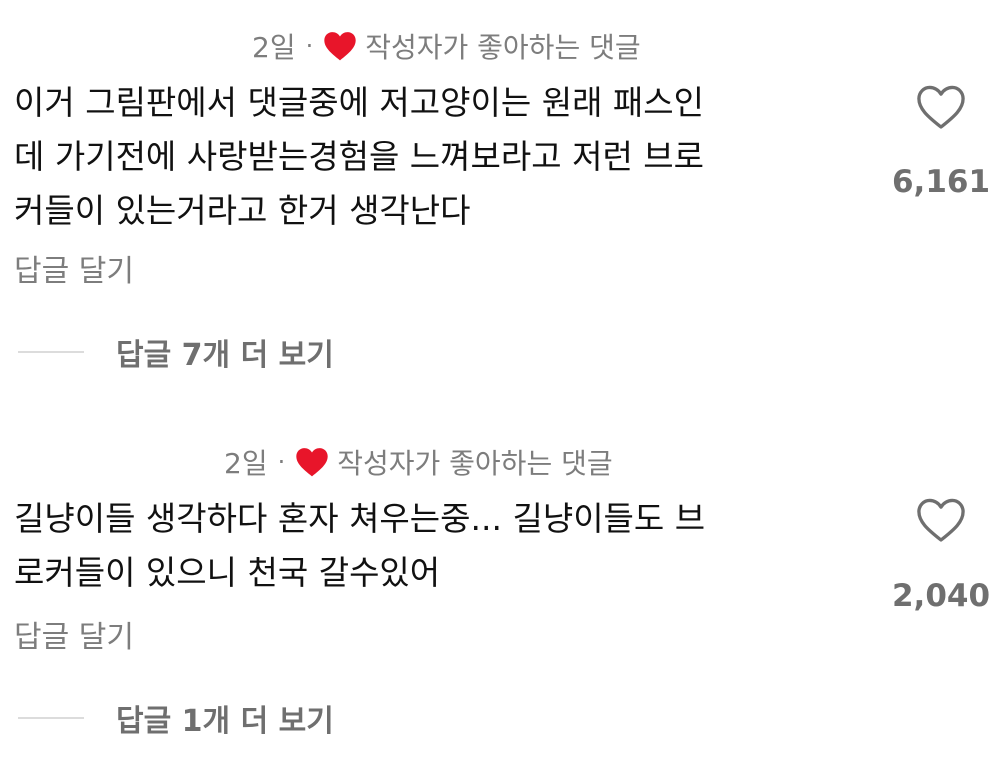 Image resolution: width=1003 pixels, height=757 pixels. What do you see at coordinates (359, 102) in the screenshot?
I see `comment-body-line: 이거 그림판에서 댓글중에 저고양이는 원래 패스인` at bounding box center [359, 102].